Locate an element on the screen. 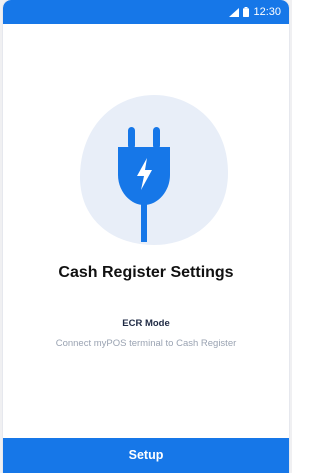 The height and width of the screenshot is (473, 320). status-icons: 12:30 is located at coordinates (255, 12).